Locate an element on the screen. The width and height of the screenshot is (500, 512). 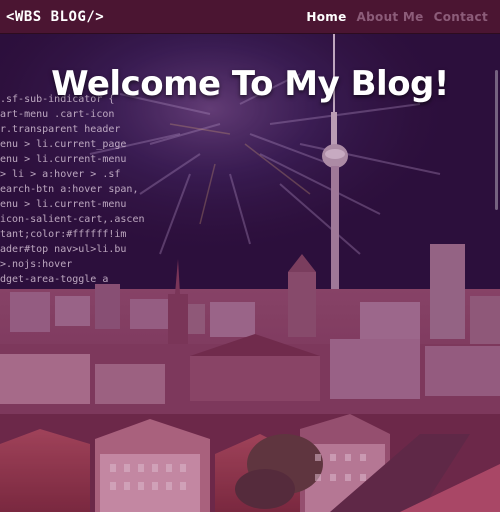
nav-link-about-me: About Me is located at coordinates (390, 17).